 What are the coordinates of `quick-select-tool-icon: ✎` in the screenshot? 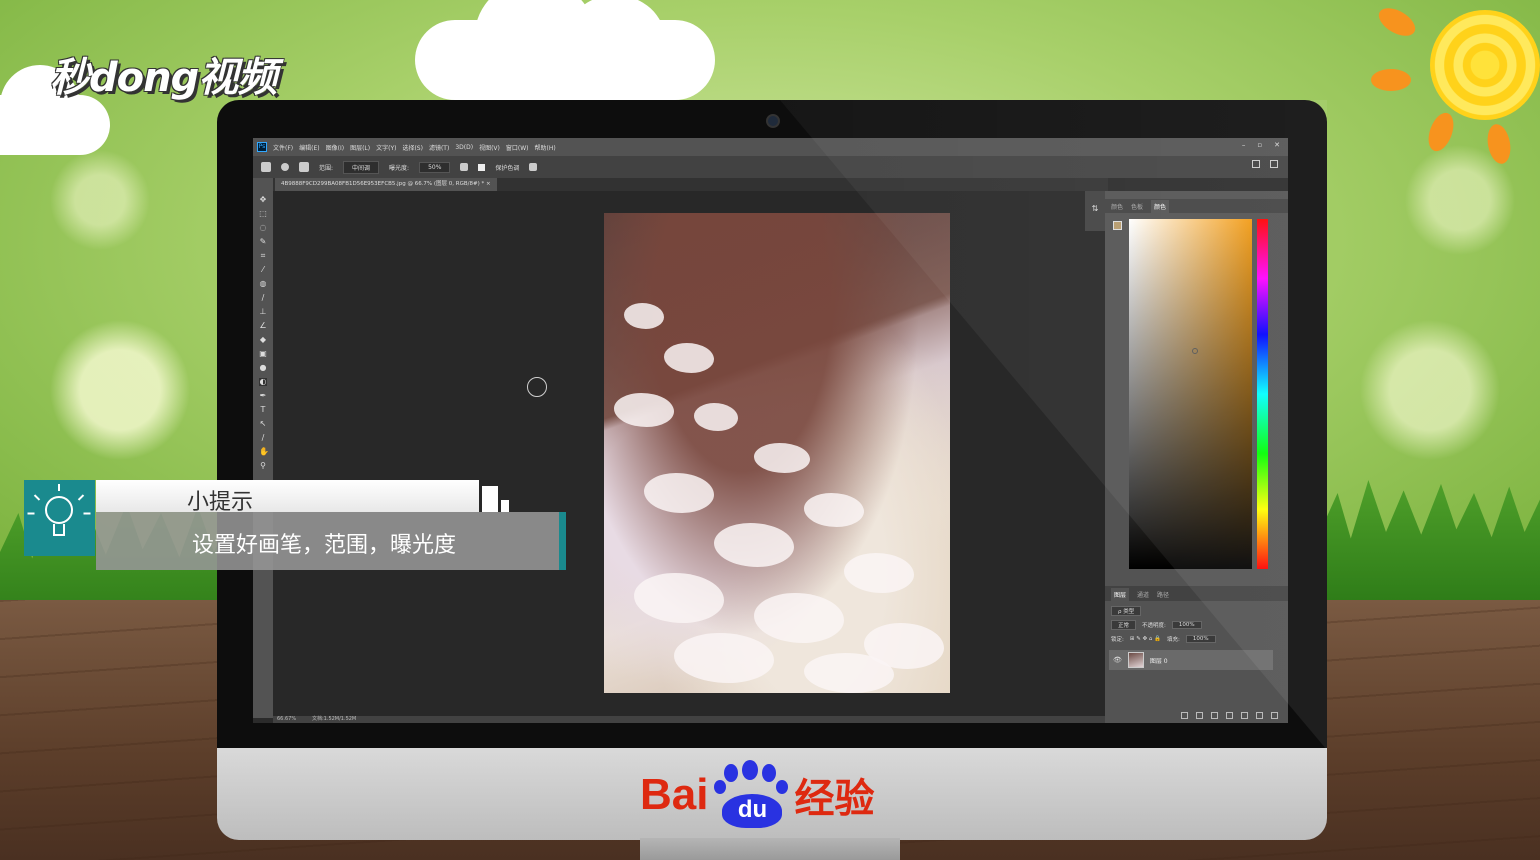 It's located at (263, 242).